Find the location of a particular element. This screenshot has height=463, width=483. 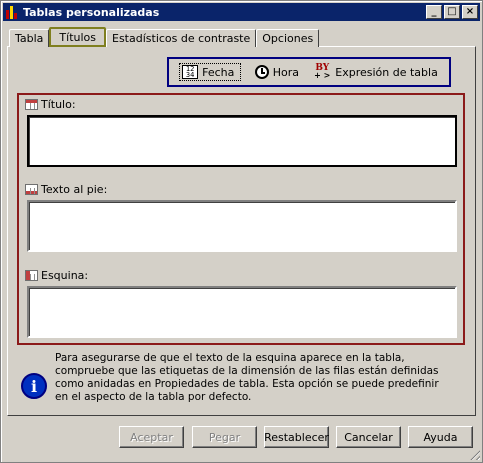

titulo-label-row: Título: is located at coordinates (50, 104).